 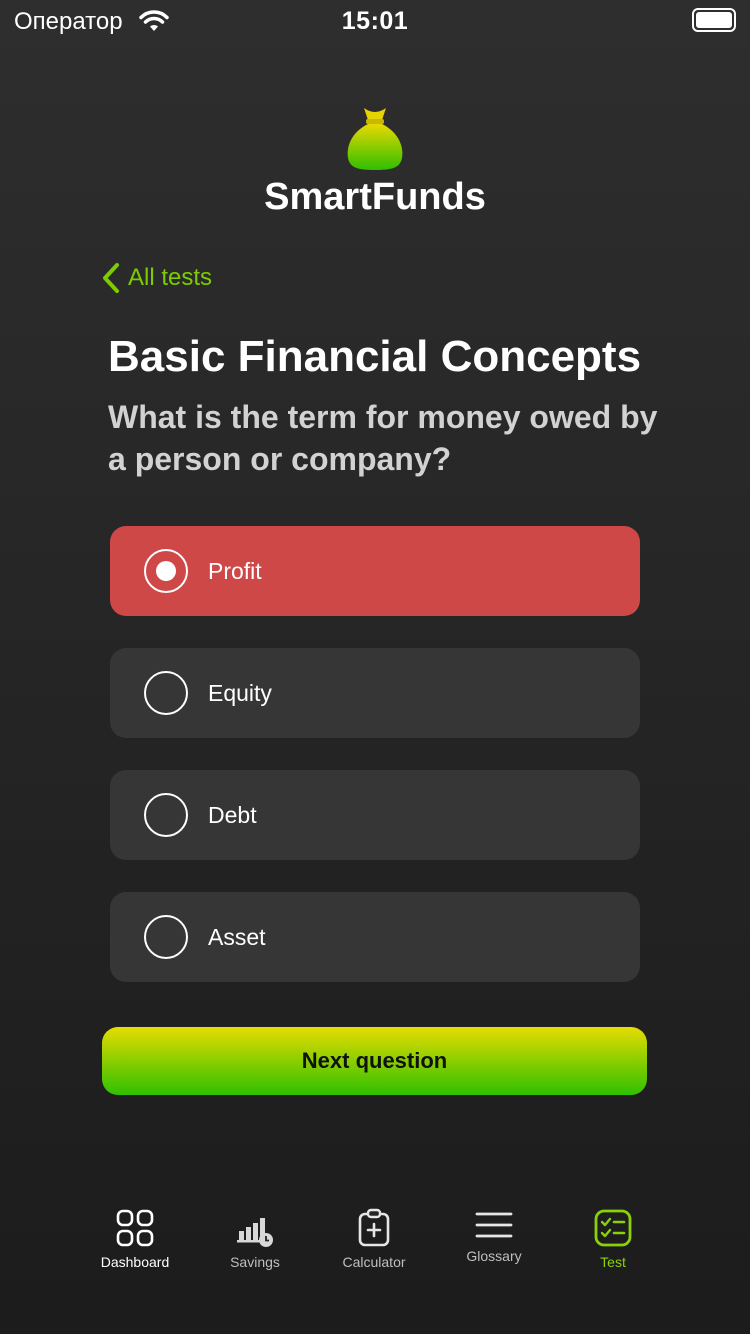 I want to click on tab-label: Glossary, so click(x=494, y=1256).